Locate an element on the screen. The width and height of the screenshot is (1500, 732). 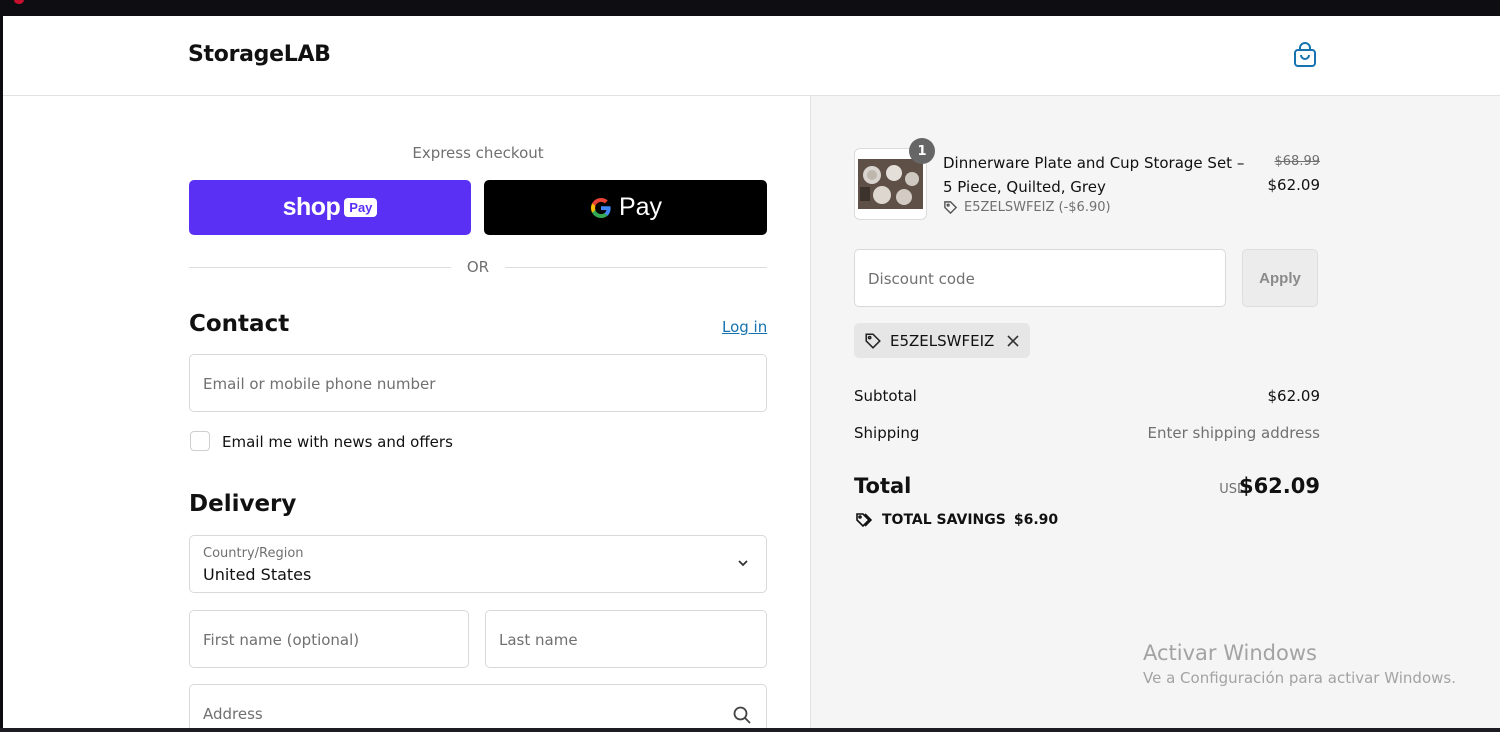
newsletter-label: Email me with news and offers is located at coordinates (337, 442).